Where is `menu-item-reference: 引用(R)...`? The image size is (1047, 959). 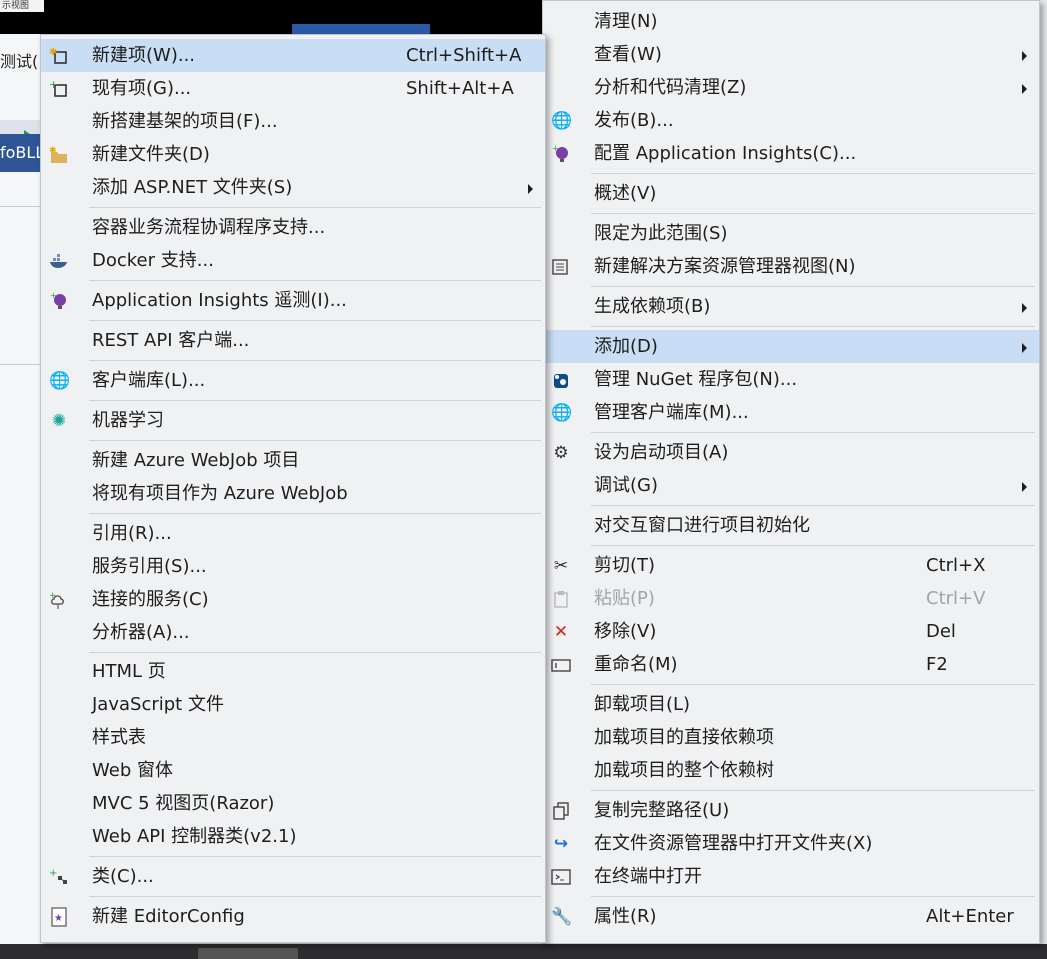
menu-item-reference: 引用(R)... is located at coordinates (293, 533).